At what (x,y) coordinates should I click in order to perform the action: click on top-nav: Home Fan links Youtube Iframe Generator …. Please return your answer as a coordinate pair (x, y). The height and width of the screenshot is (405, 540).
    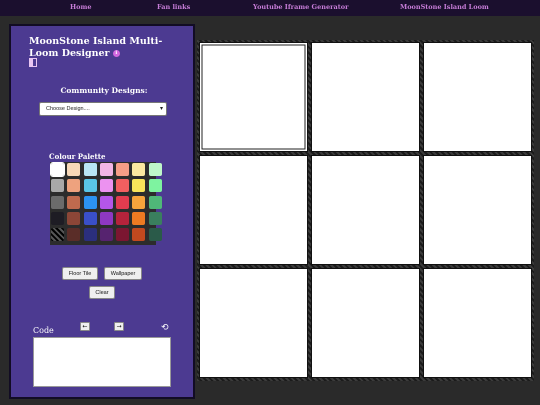
    Looking at the image, I should click on (270, 8).